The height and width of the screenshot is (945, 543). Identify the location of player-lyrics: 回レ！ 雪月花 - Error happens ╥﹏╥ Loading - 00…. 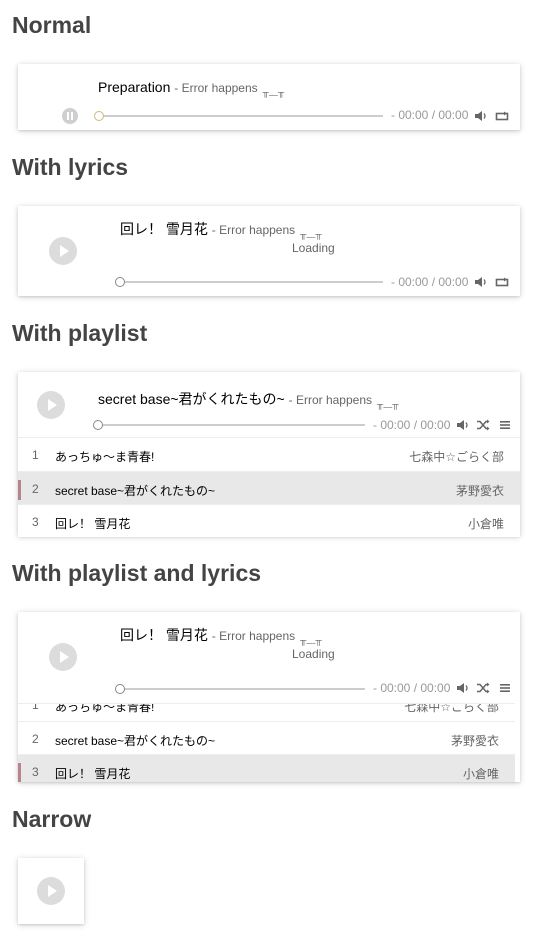
(269, 251).